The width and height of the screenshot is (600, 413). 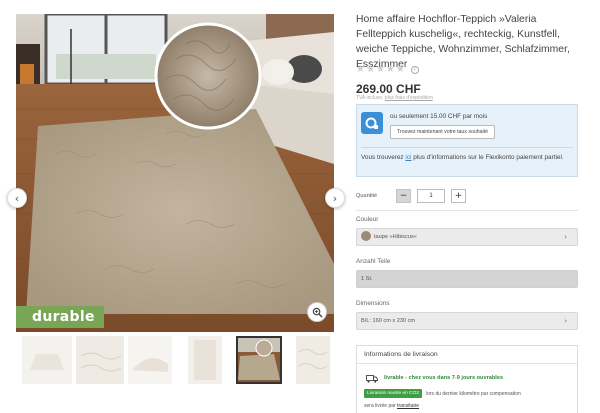 What do you see at coordinates (367, 196) in the screenshot?
I see `quantity-label: Quantité` at bounding box center [367, 196].